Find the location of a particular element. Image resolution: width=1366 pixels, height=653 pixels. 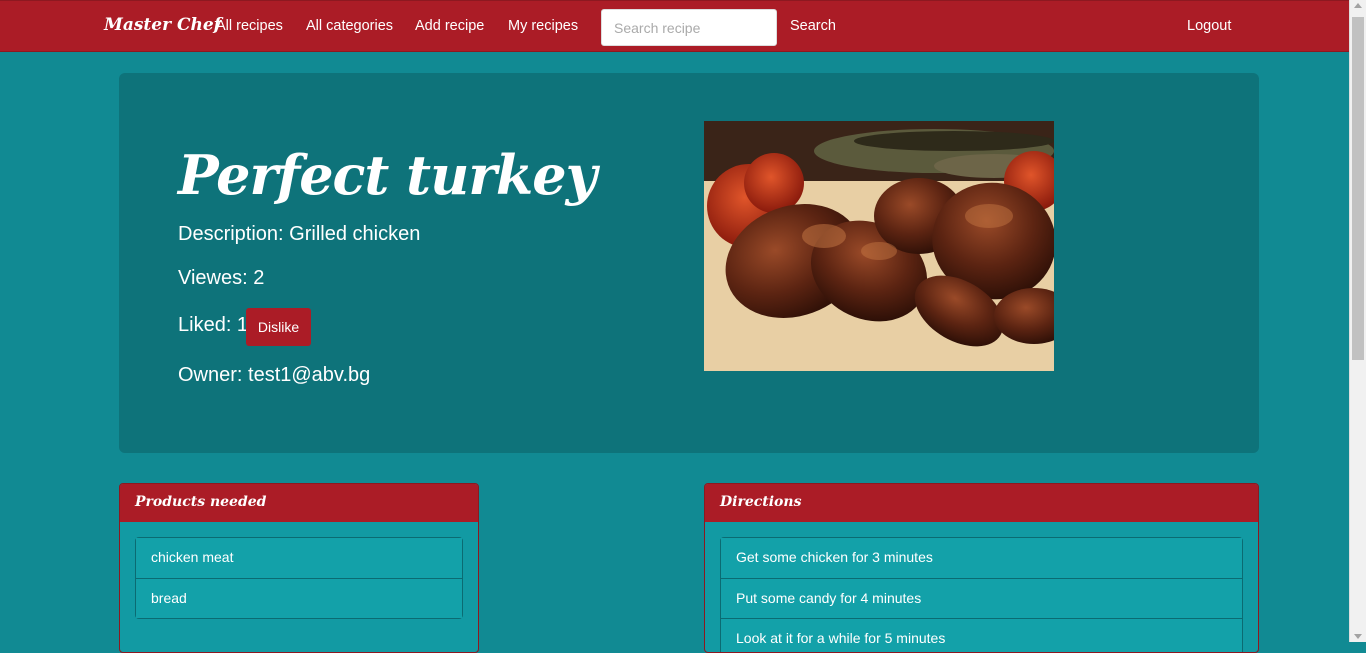

vertical-scrollbar is located at coordinates (1357, 321).